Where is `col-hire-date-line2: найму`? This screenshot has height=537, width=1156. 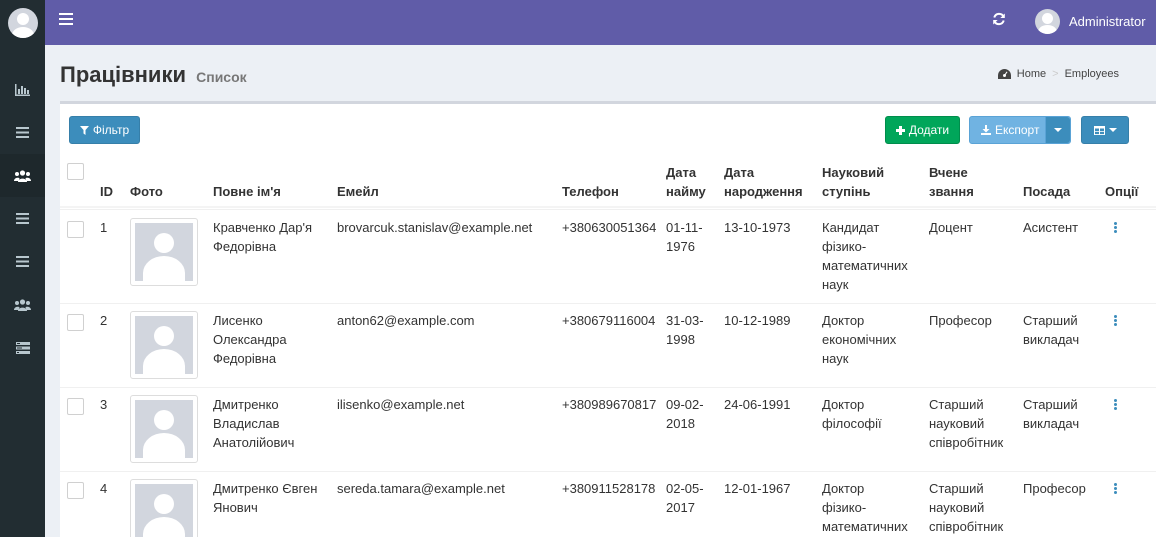
col-hire-date-line2: найму is located at coordinates (686, 191).